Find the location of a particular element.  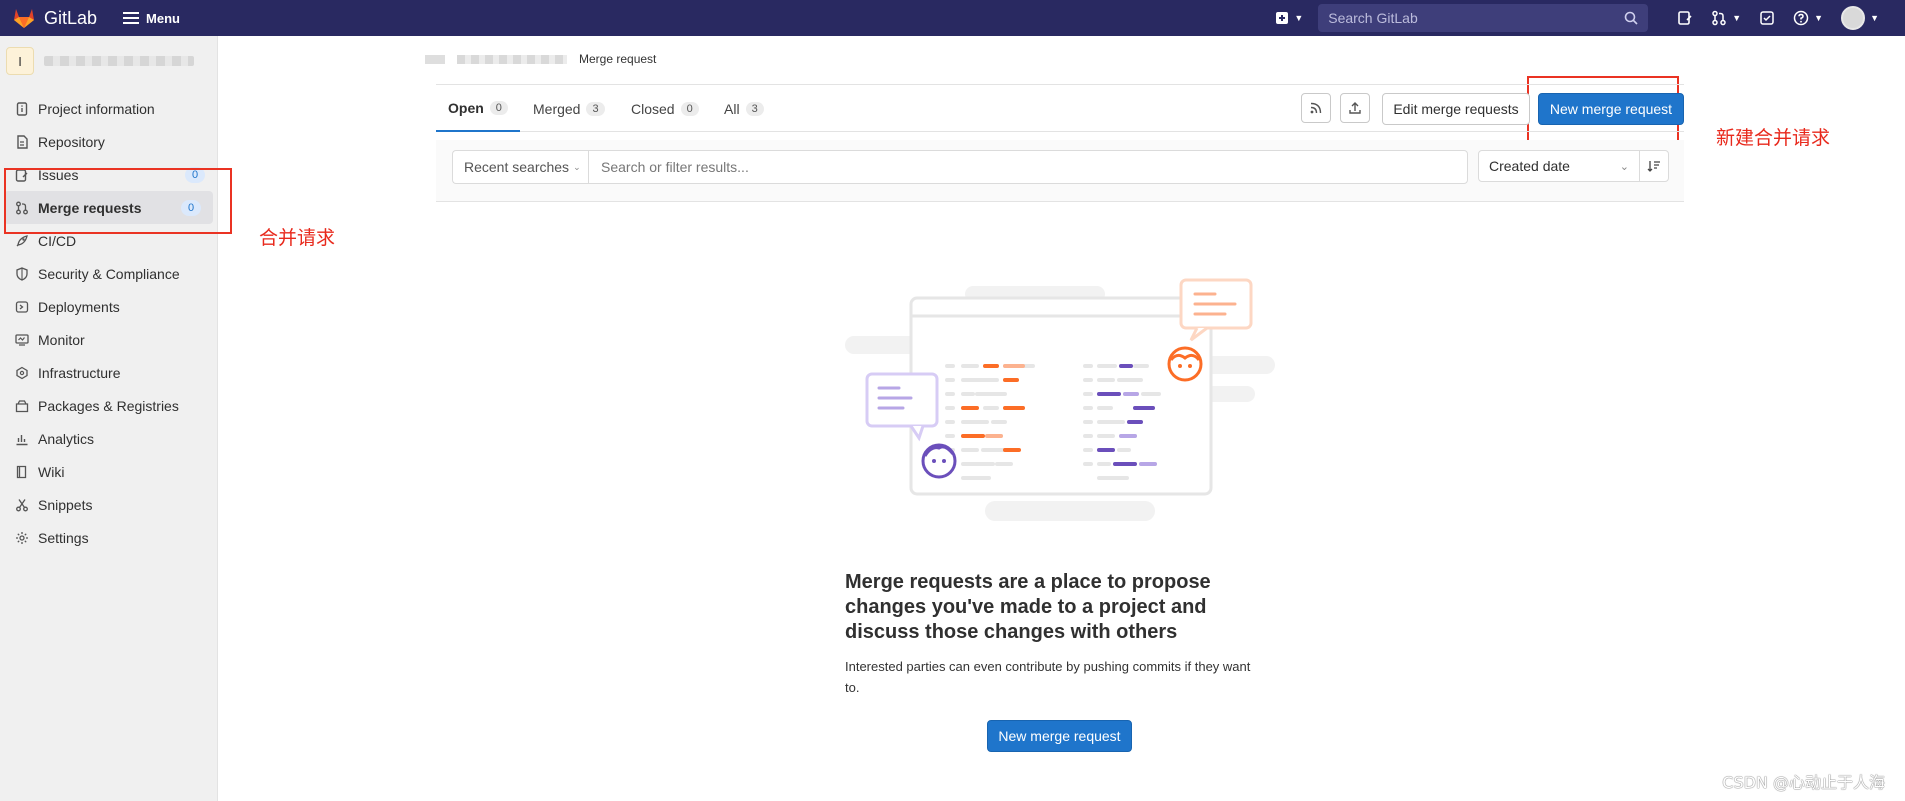

top-header: GitLab Menu ▼ ▼ ▼ ▼ is located at coordinates (952, 18).